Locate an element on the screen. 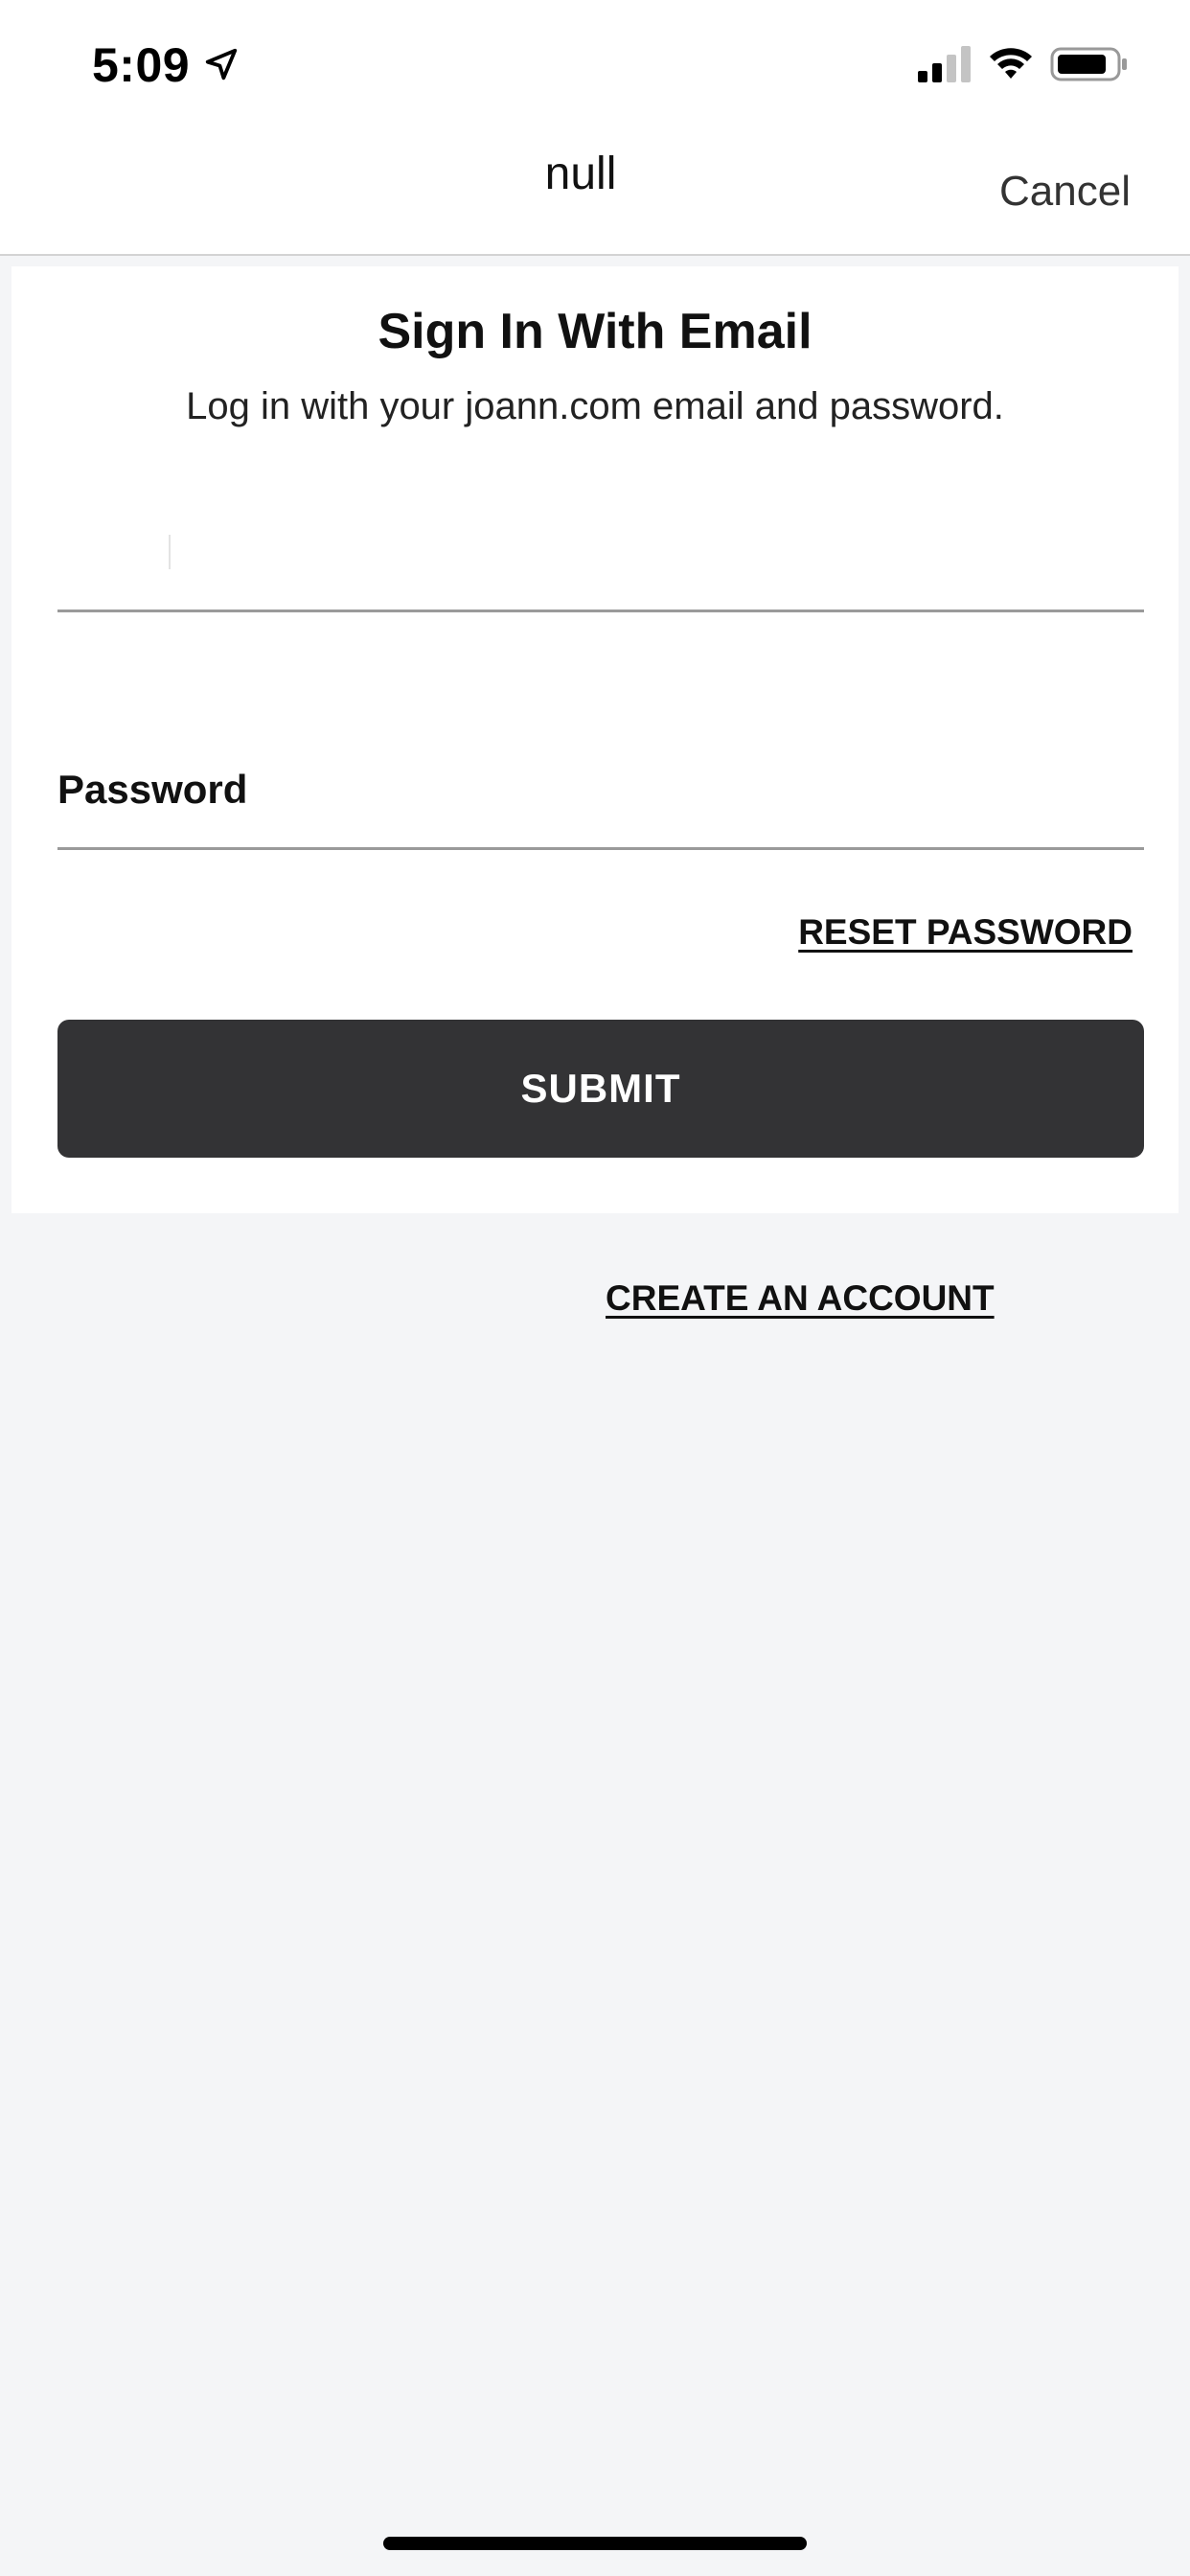  email-field is located at coordinates (601, 563).